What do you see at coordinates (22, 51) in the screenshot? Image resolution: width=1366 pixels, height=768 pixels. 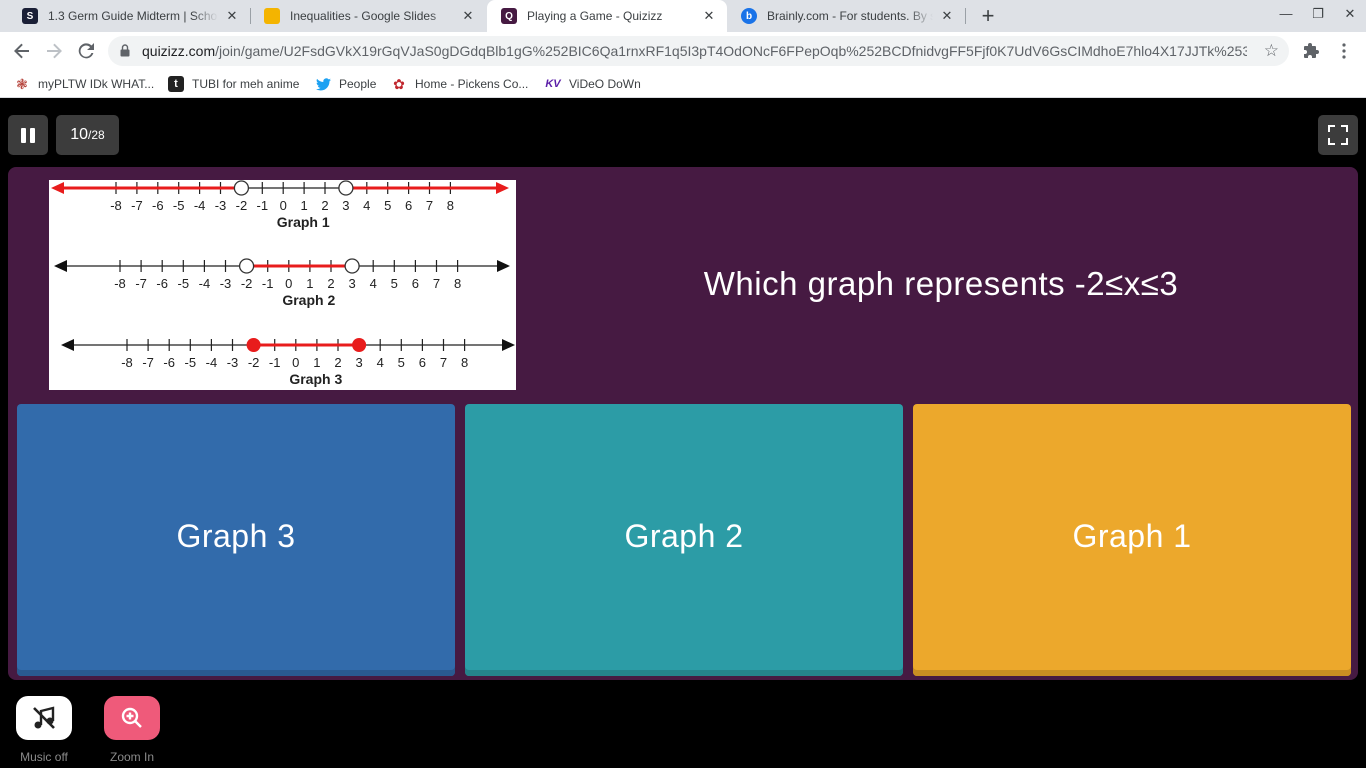 I see `back-icon` at bounding box center [22, 51].